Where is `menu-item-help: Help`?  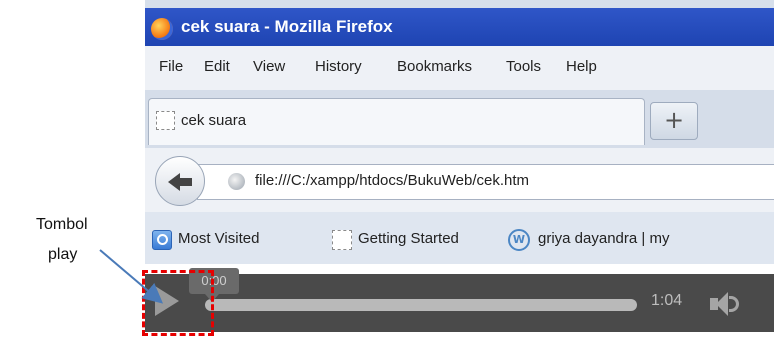 menu-item-help: Help is located at coordinates (581, 66).